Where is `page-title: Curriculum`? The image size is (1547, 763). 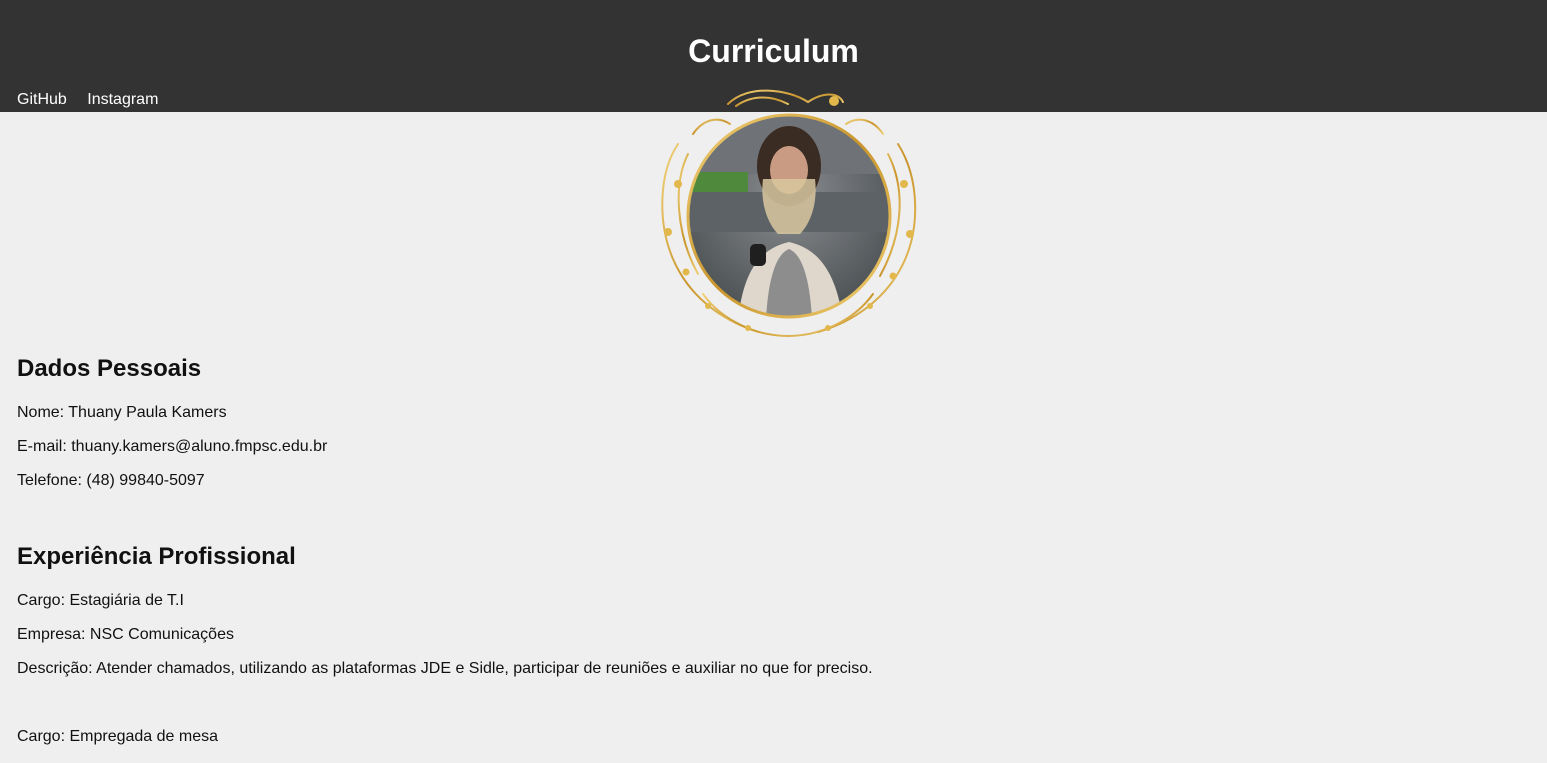
page-title: Curriculum is located at coordinates (773, 51).